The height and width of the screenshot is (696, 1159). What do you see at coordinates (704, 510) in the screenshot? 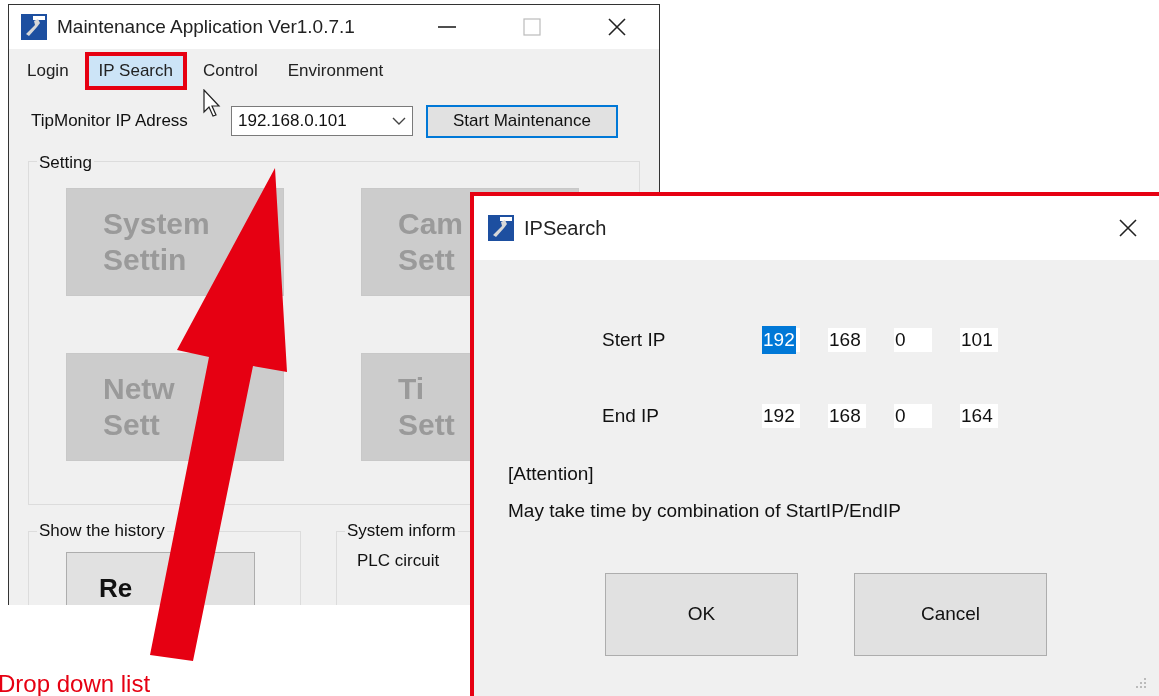
I see `attention-note: May take time by combination of StartIP/EndIP` at bounding box center [704, 510].